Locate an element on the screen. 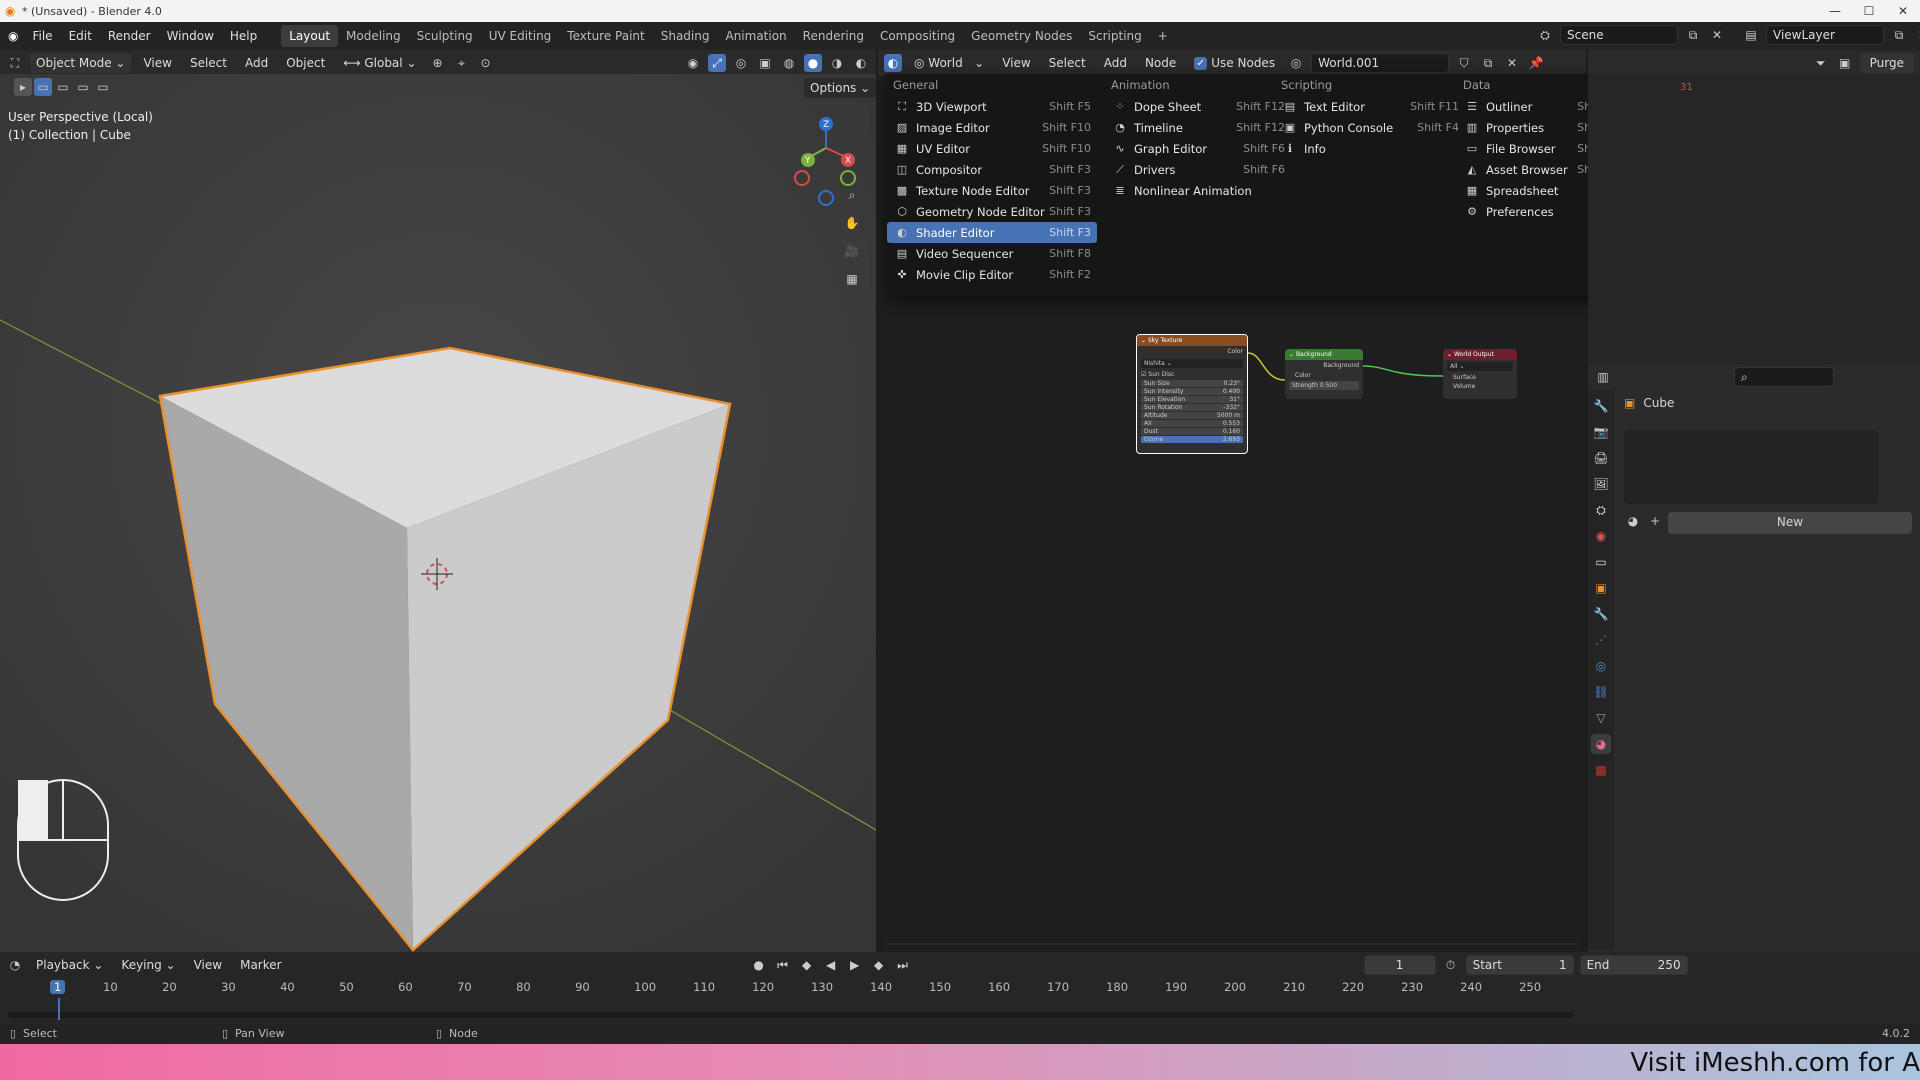 This screenshot has width=1920, height=1080. timeline-keying-menu: Keying ⌄ is located at coordinates (148, 965).